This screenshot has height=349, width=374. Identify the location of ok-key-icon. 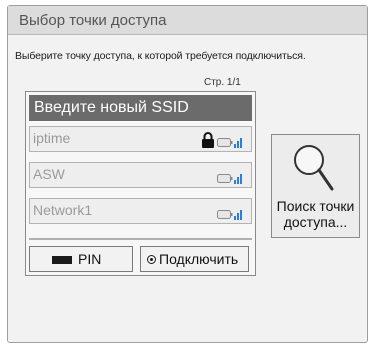
(151, 259).